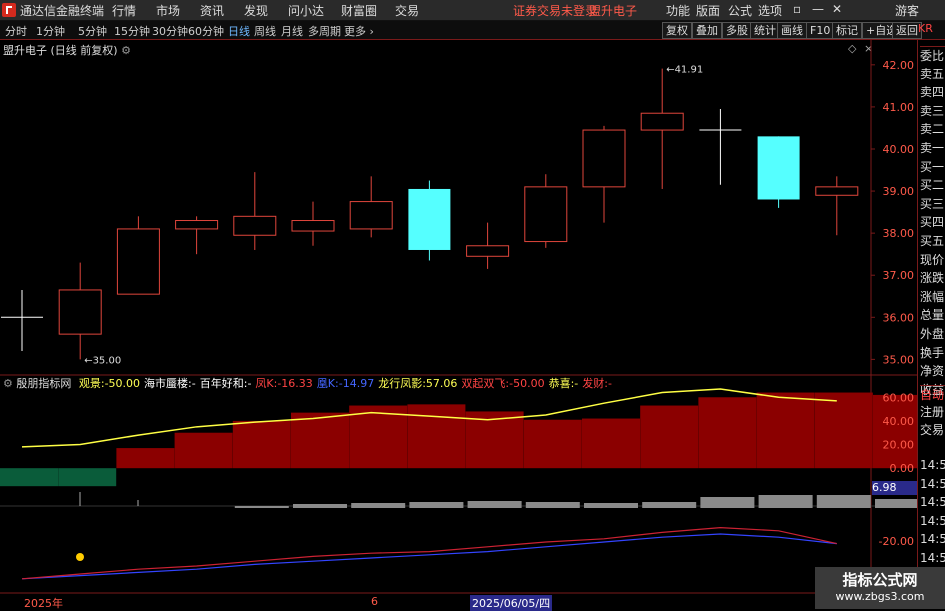 The image size is (945, 611). What do you see at coordinates (168, 10) in the screenshot?
I see `menu-item-market: 市场` at bounding box center [168, 10].